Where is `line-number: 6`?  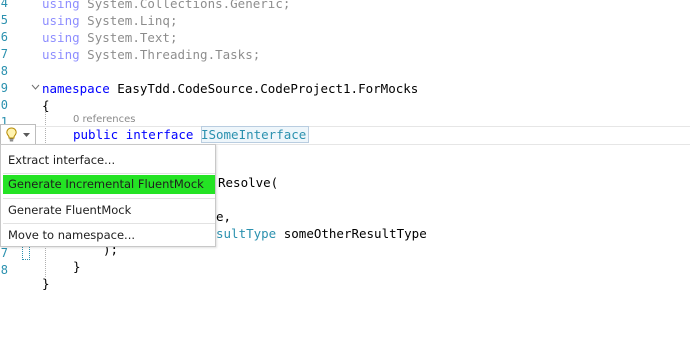
line-number: 6 is located at coordinates (4, 37).